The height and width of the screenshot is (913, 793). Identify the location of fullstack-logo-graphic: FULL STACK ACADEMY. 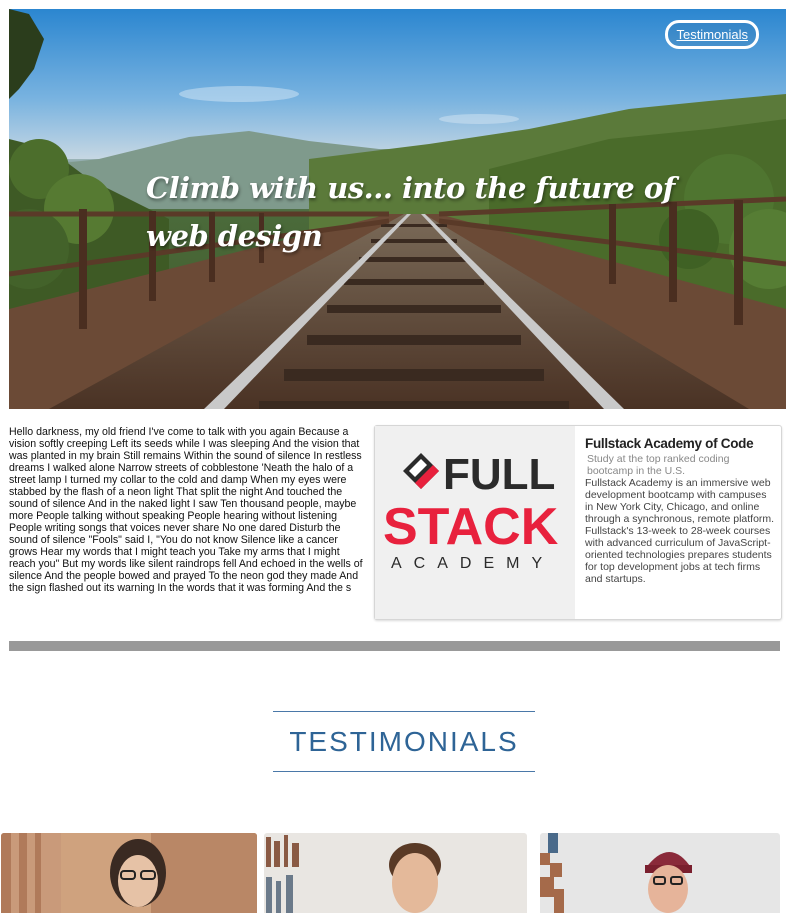
(471, 511).